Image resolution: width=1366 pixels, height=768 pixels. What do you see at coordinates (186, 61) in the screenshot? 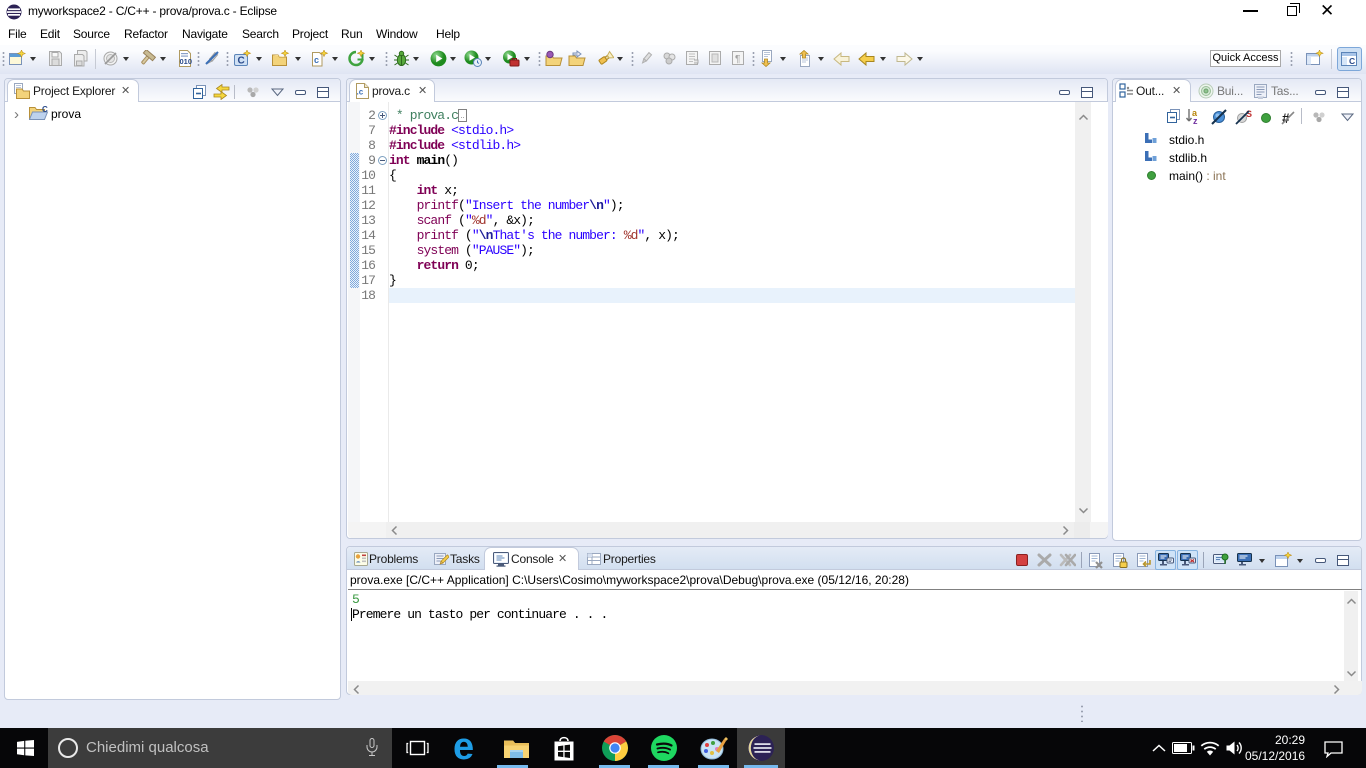
I see `svg-text: 010` at bounding box center [186, 61].